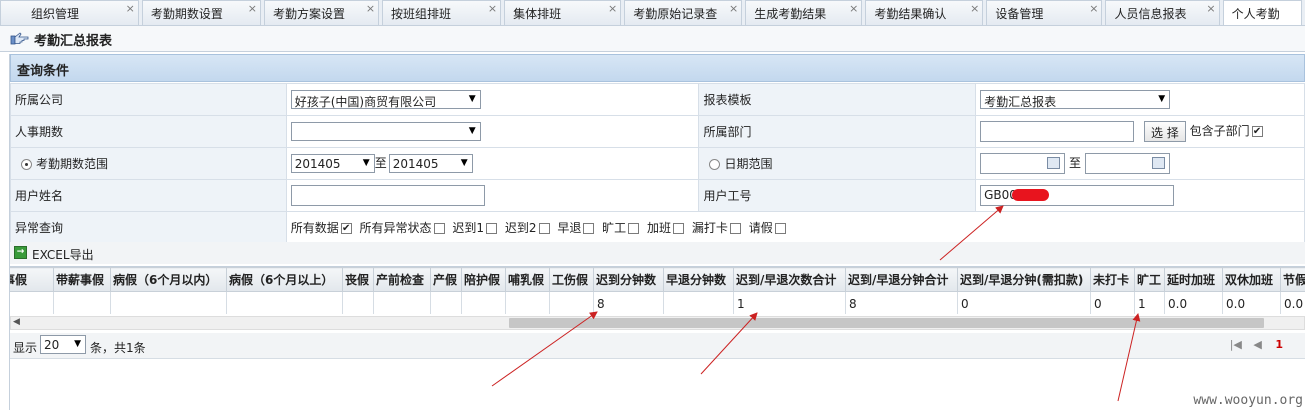 Image resolution: width=1305 pixels, height=410 pixels. Describe the element at coordinates (527, 279) in the screenshot. I see `column-header: 哺乳假` at that location.